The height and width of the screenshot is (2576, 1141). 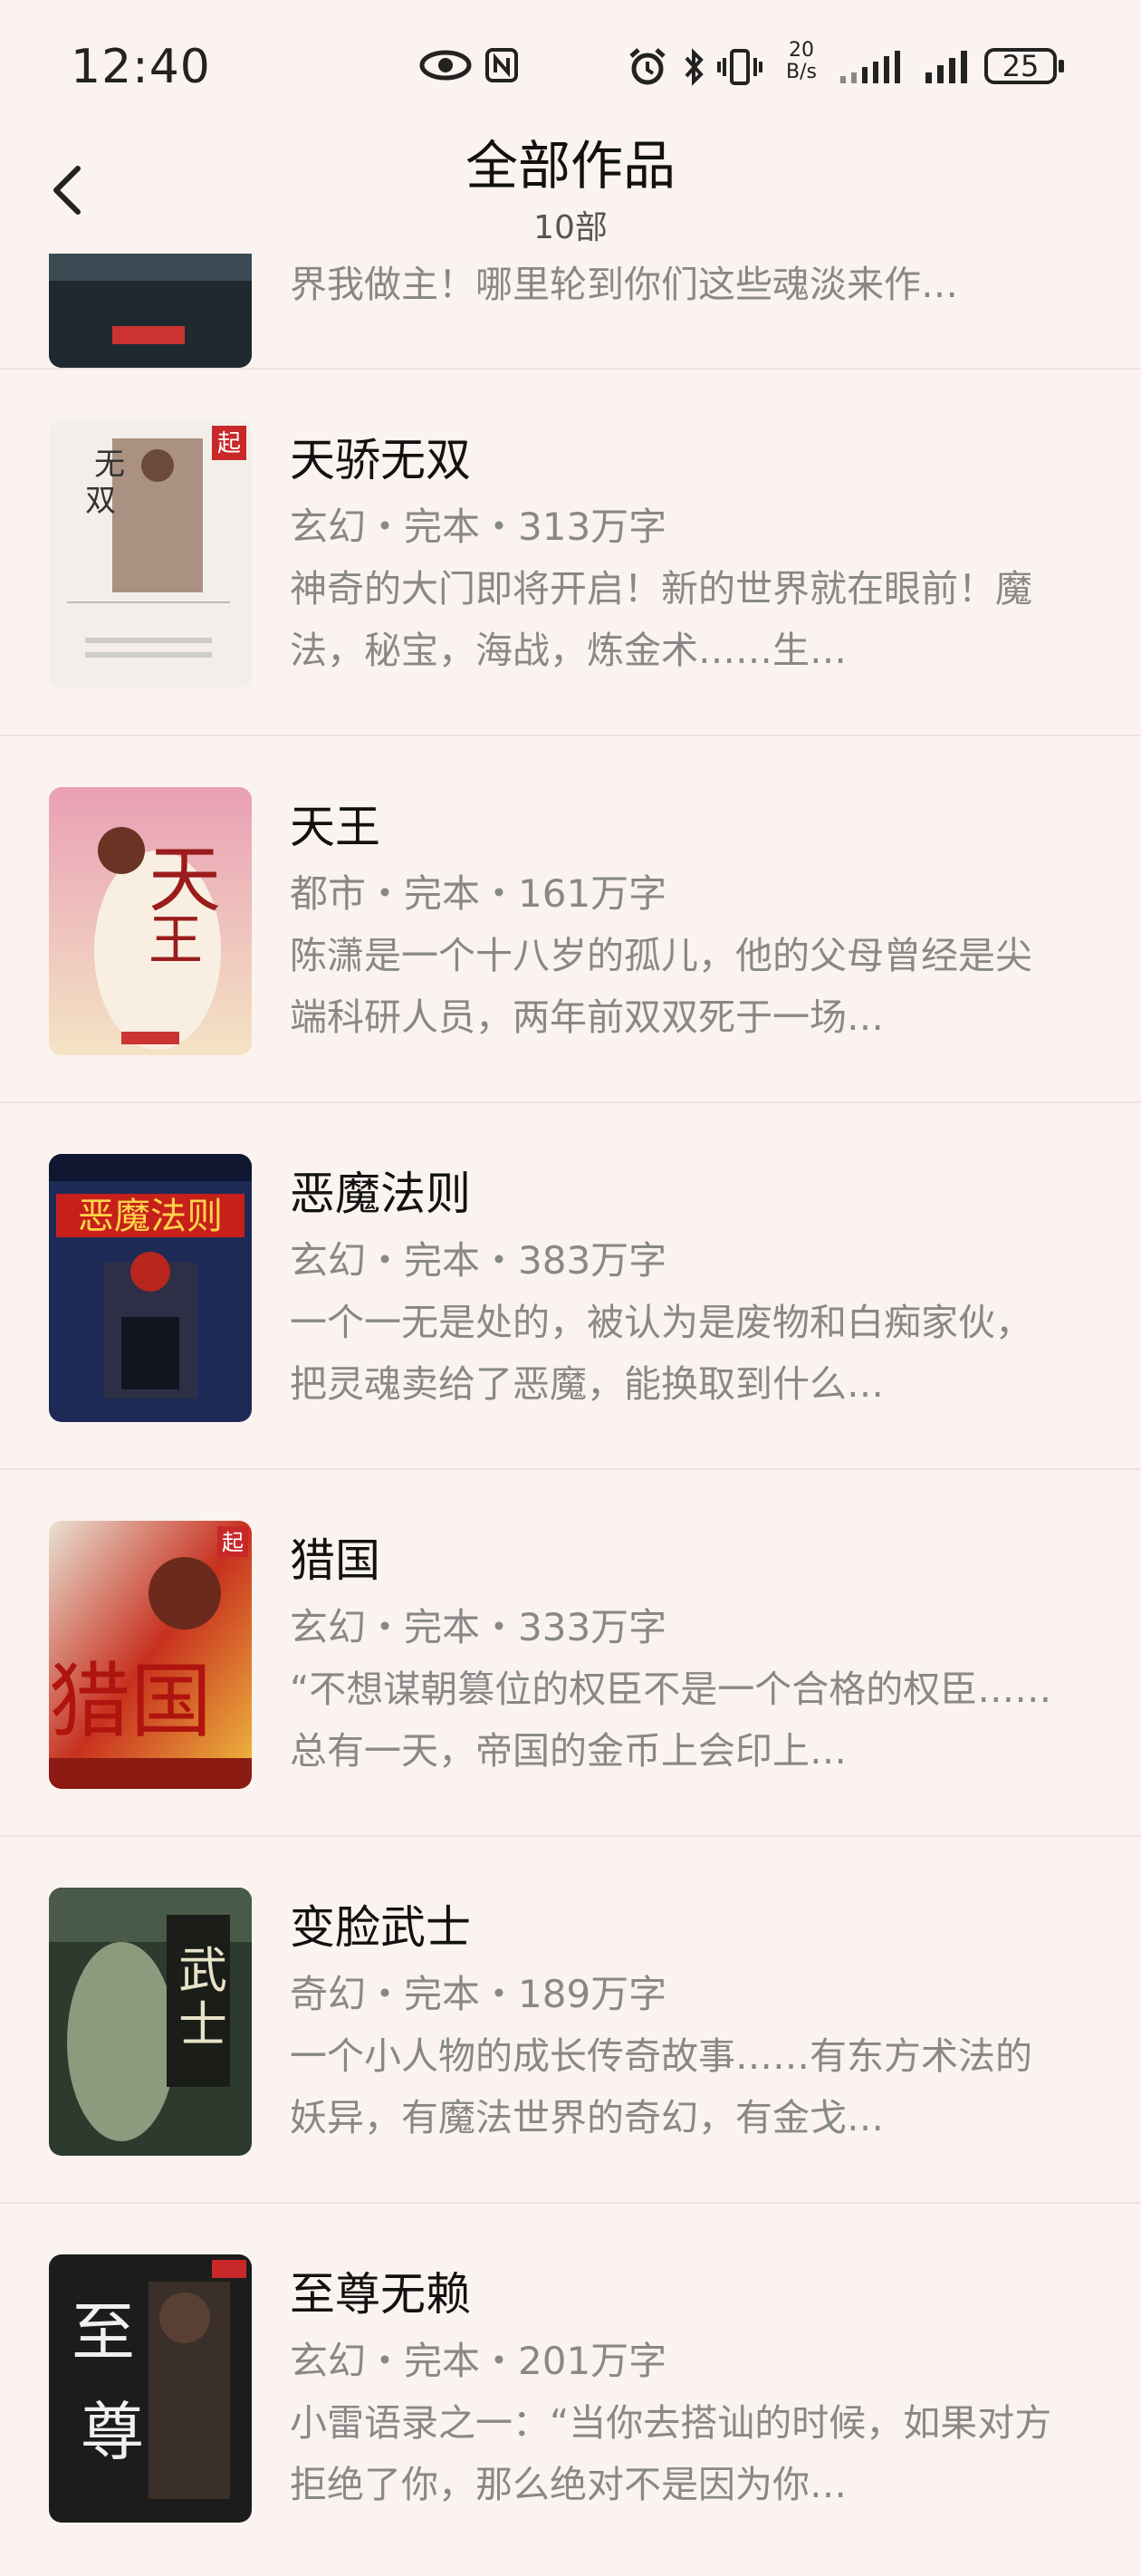 What do you see at coordinates (380, 2294) in the screenshot?
I see `book-title: 至尊无赖` at bounding box center [380, 2294].